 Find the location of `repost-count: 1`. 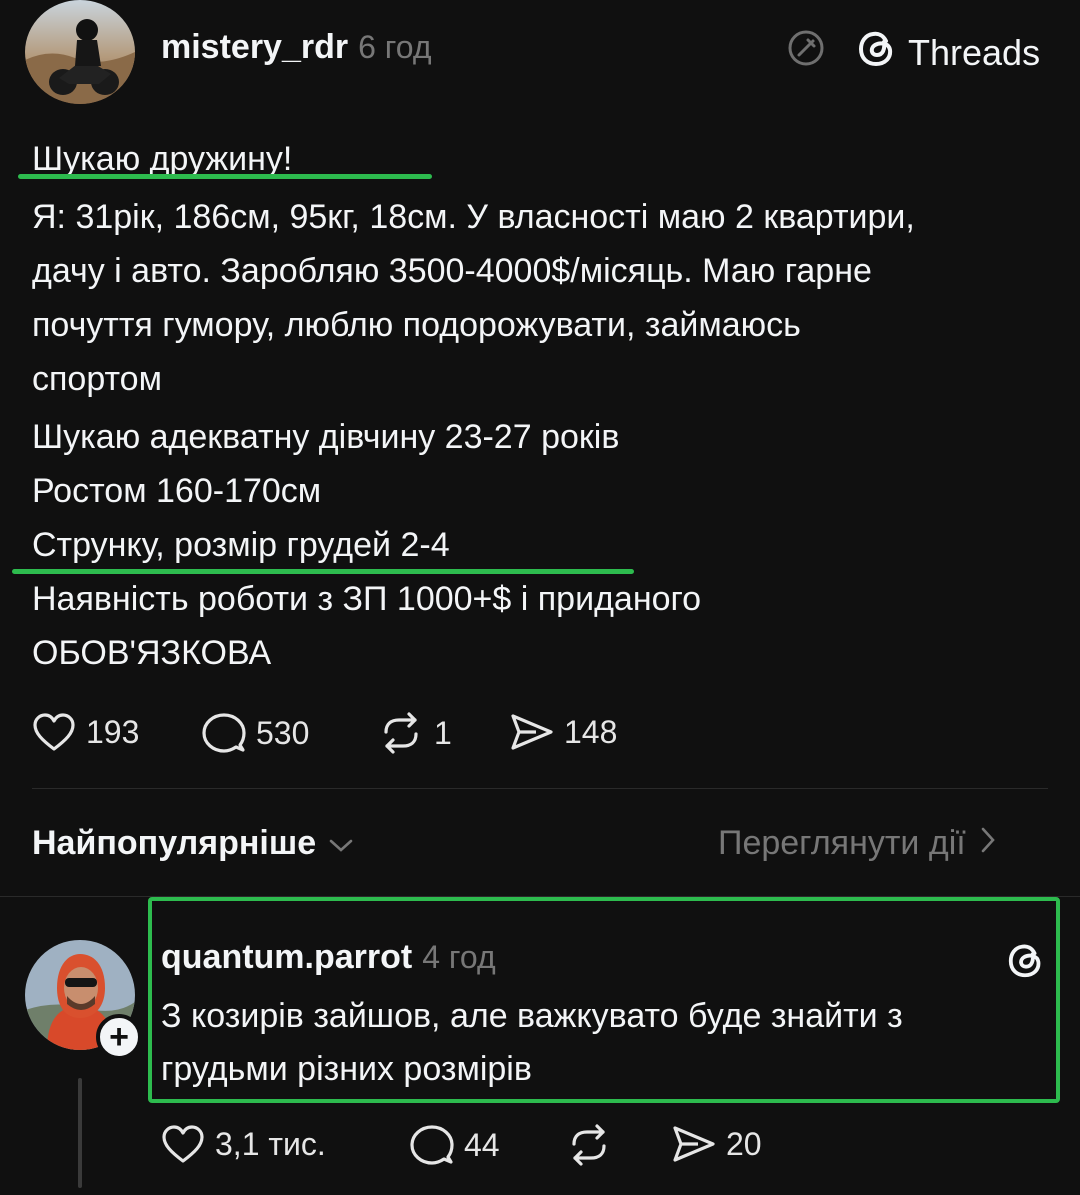

repost-count: 1 is located at coordinates (443, 732).